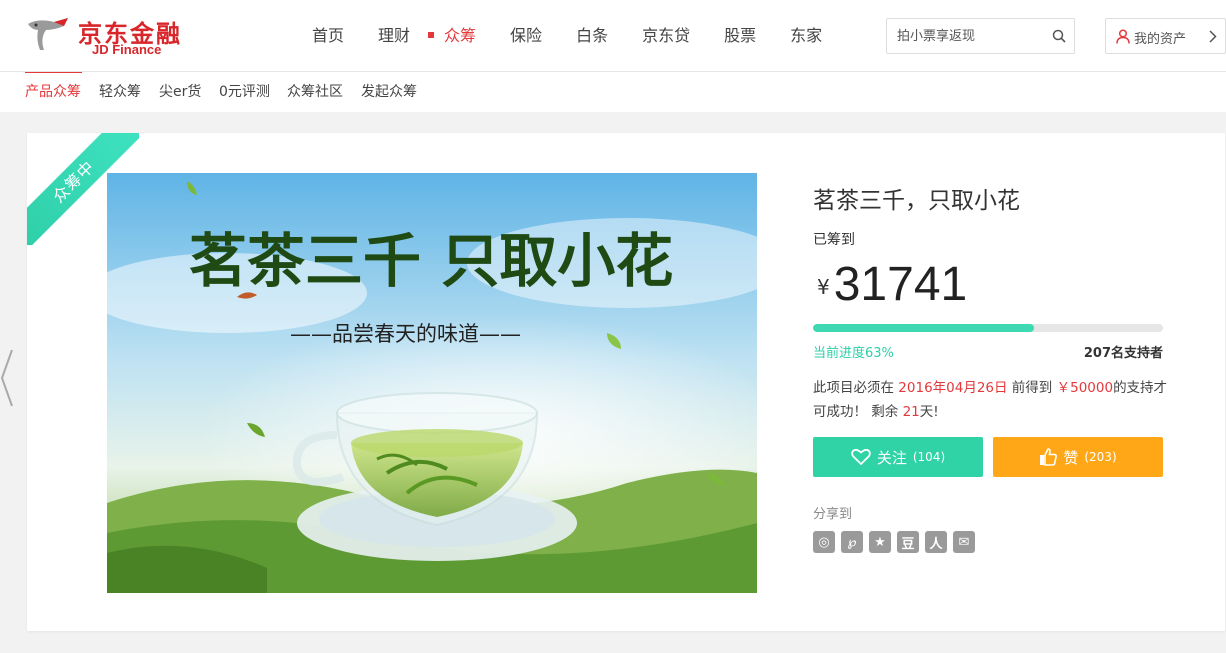  What do you see at coordinates (1059, 36) in the screenshot?
I see `search-icon` at bounding box center [1059, 36].